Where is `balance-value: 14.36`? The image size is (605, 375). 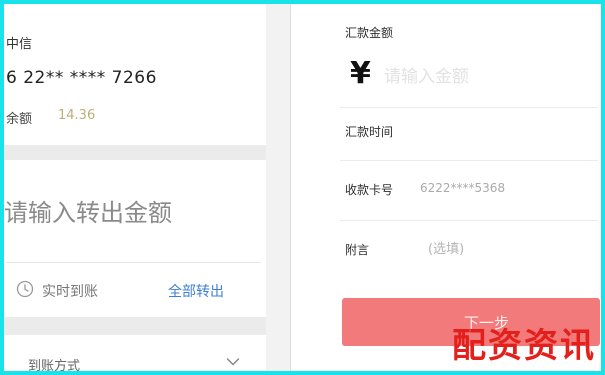
balance-value: 14.36 is located at coordinates (77, 115).